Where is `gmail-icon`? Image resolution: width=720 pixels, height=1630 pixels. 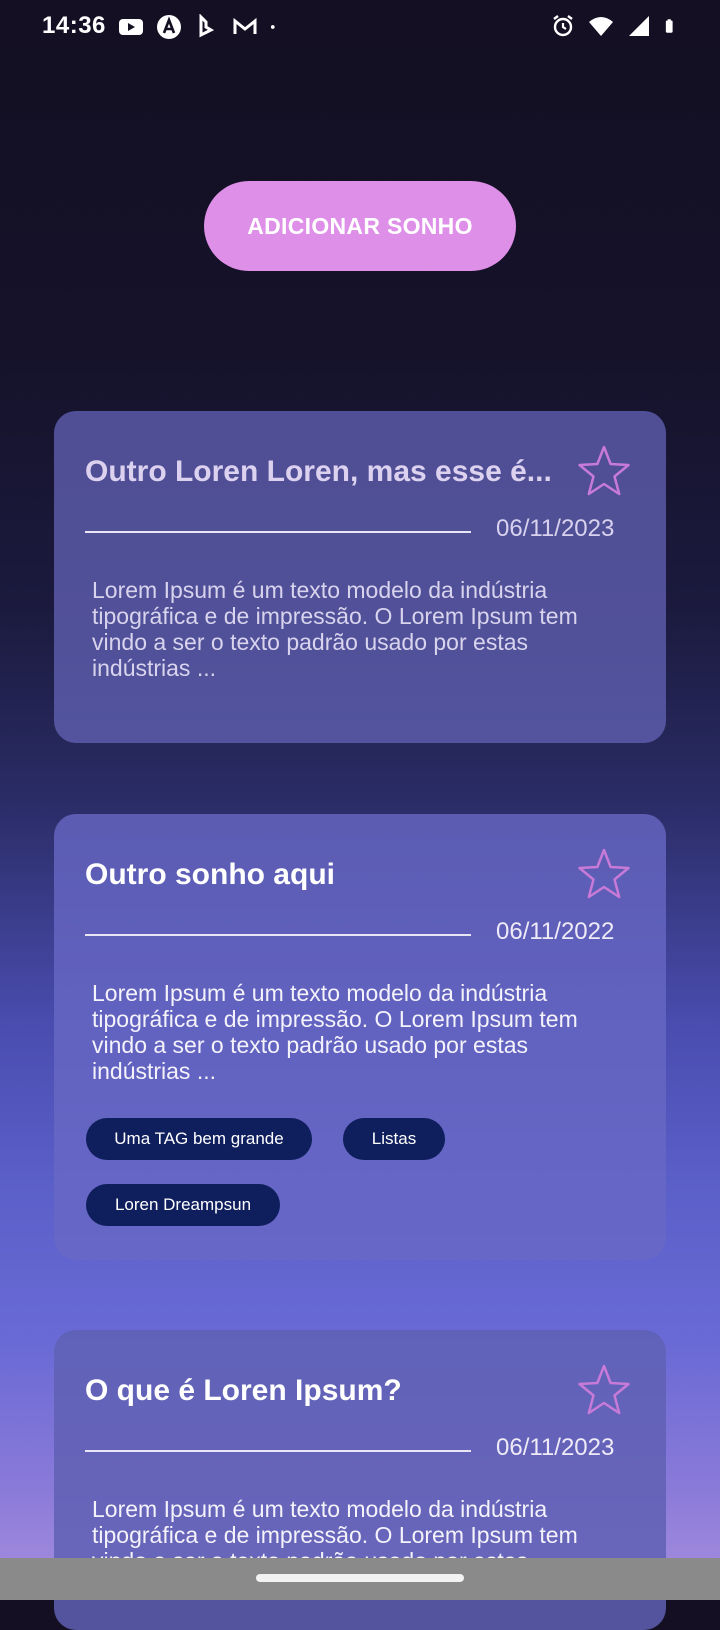 gmail-icon is located at coordinates (245, 25).